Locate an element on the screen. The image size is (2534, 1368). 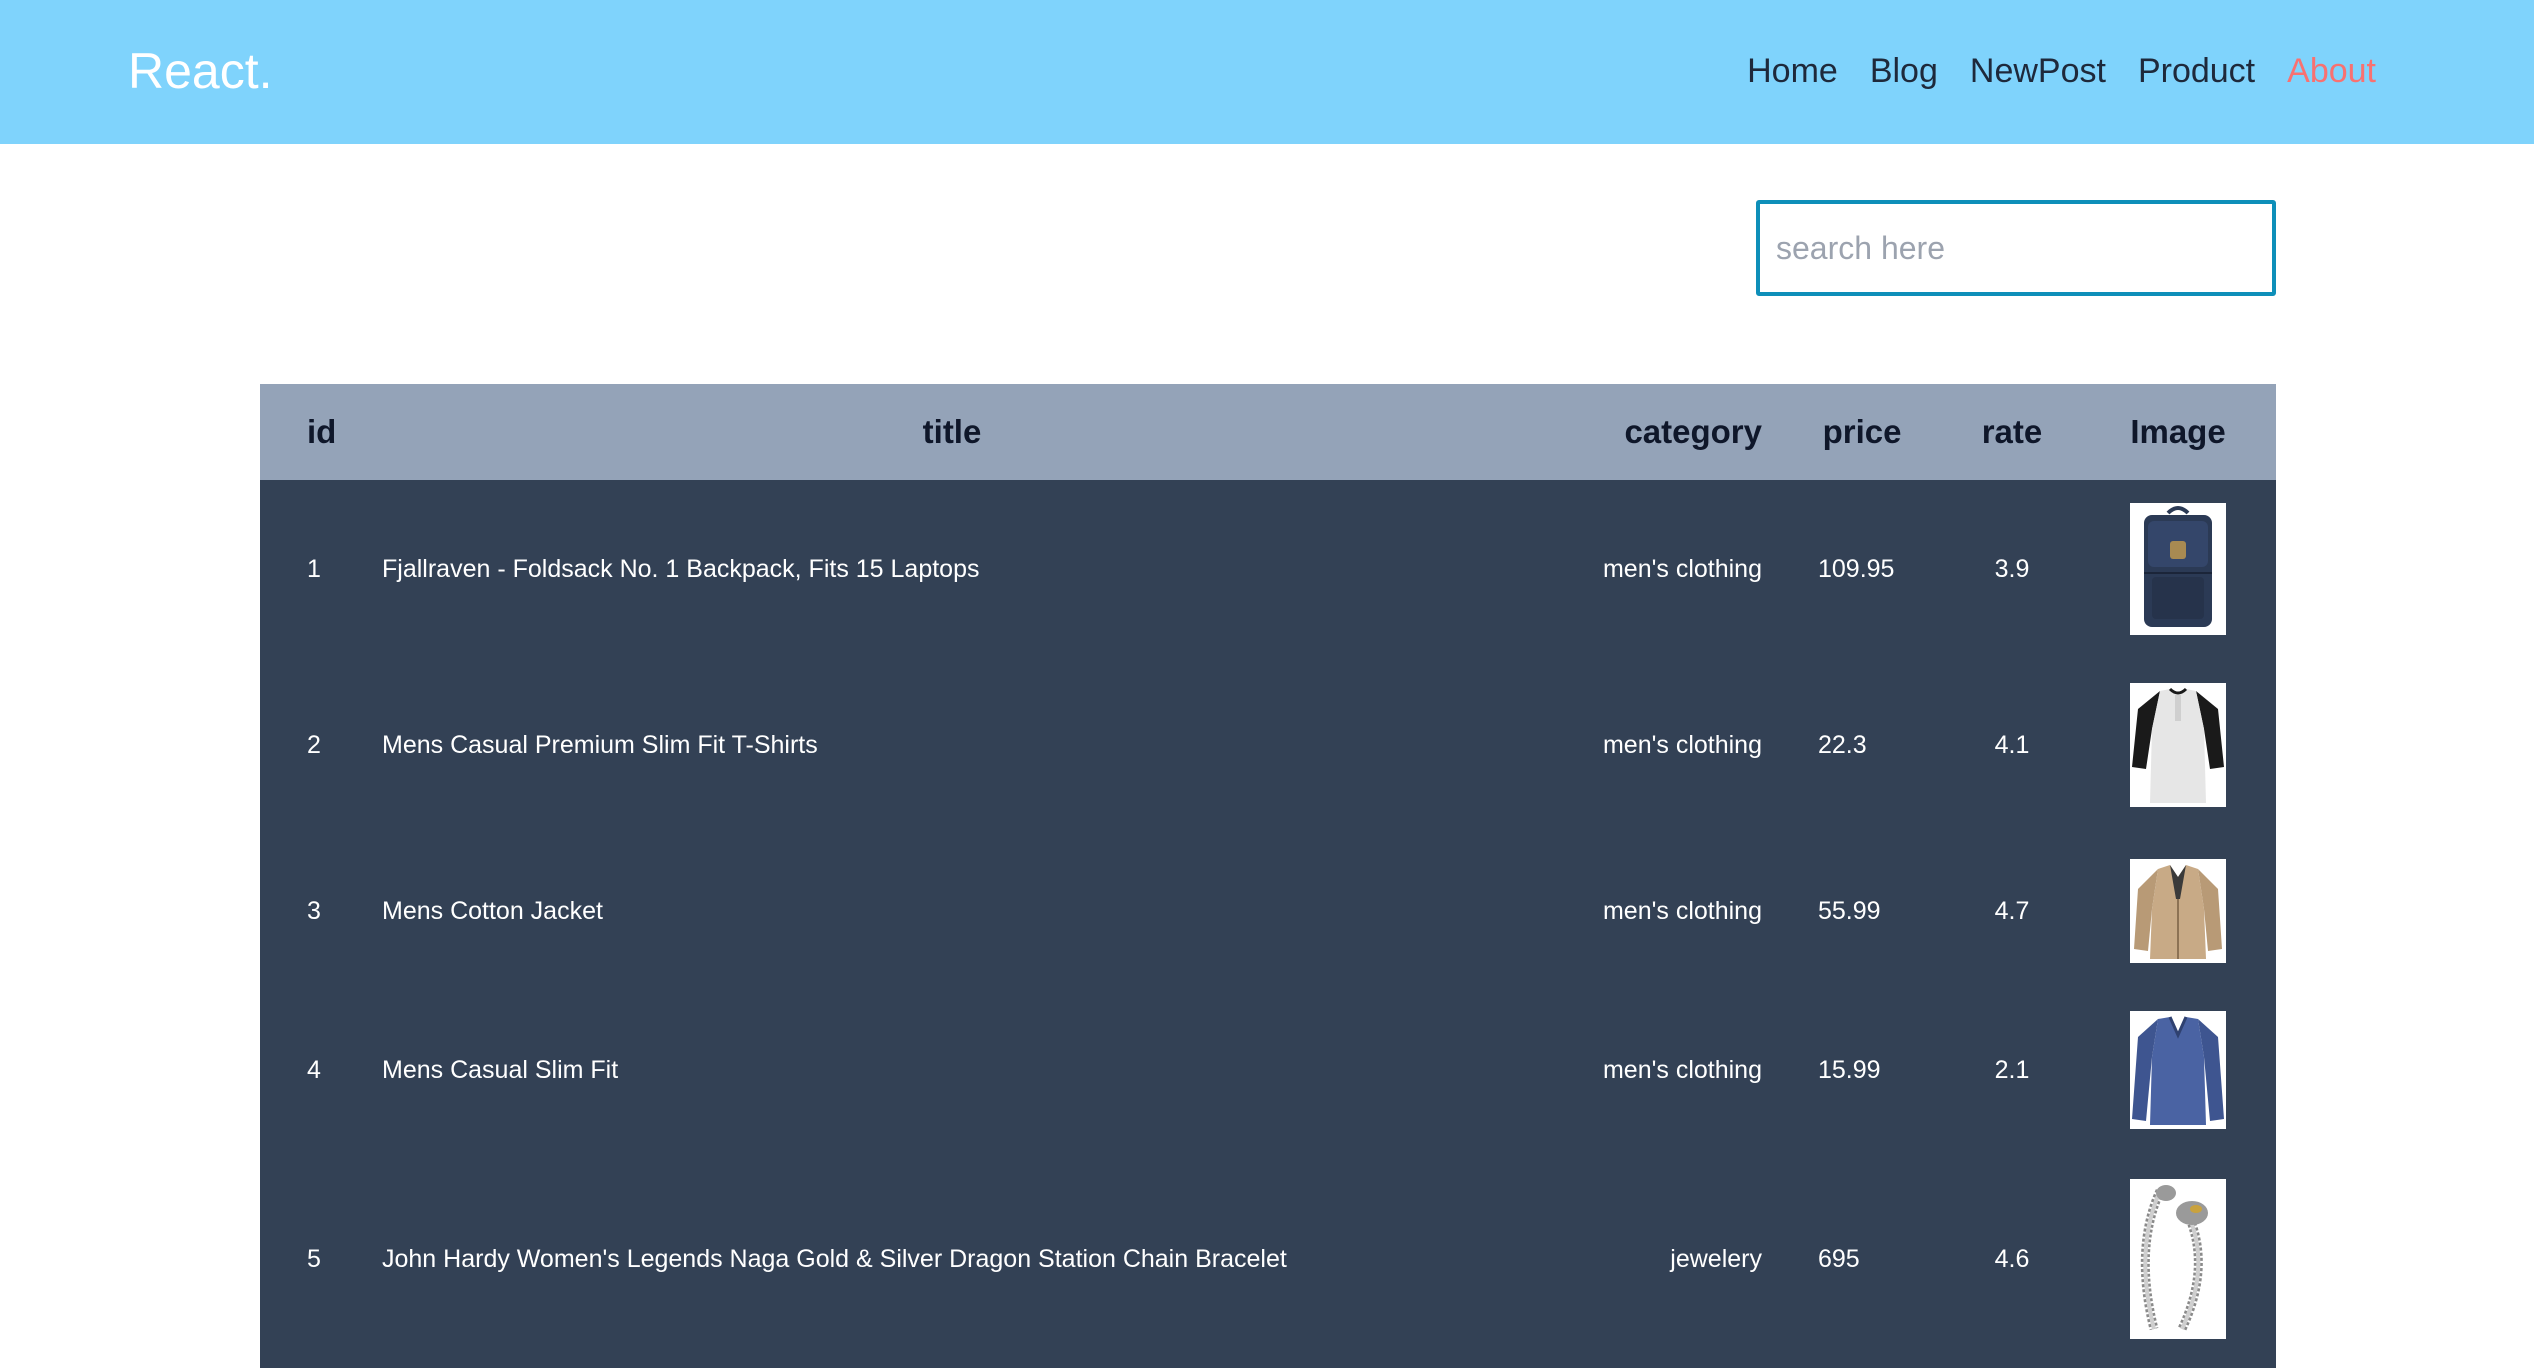
nav-link-about: About is located at coordinates (2331, 71).